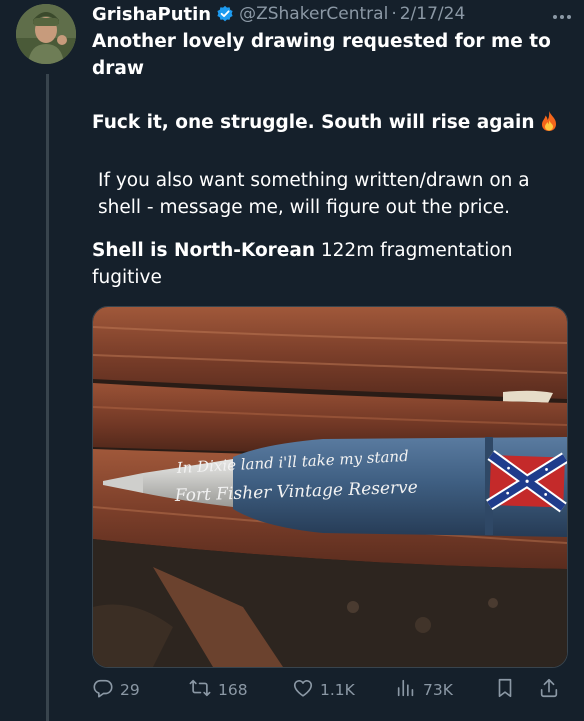 This screenshot has width=584, height=721. I want to click on tweet-header: GrishaPutin @ZShakerCentral · 2/17/24, so click(333, 14).